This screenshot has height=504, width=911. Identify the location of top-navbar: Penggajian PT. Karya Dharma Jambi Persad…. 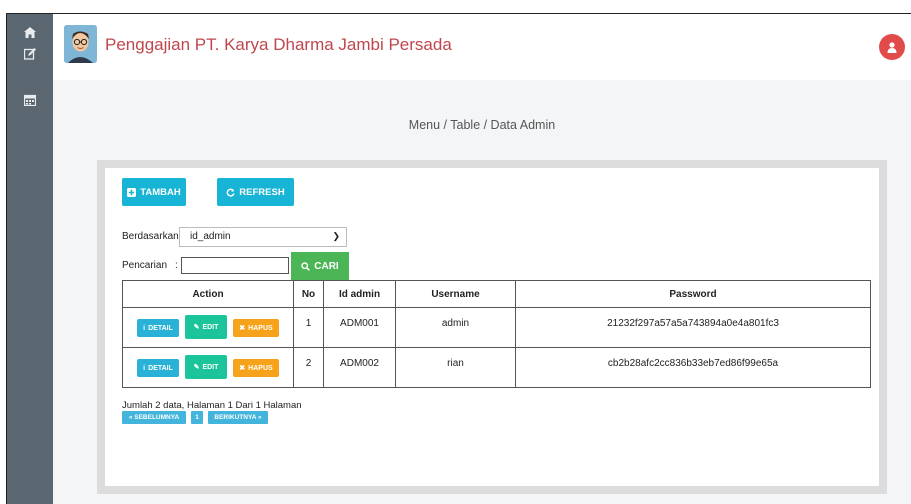
(482, 47).